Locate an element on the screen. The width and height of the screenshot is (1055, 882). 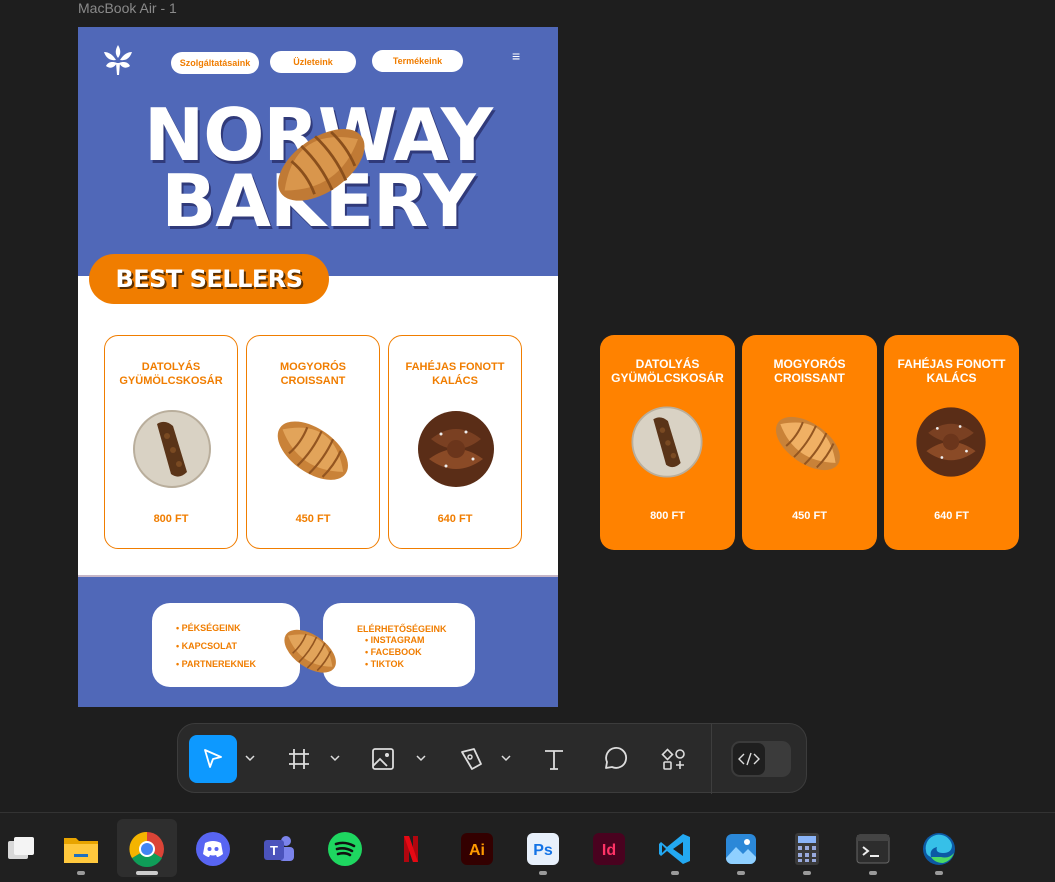
indesign-label: Id is located at coordinates (609, 850).